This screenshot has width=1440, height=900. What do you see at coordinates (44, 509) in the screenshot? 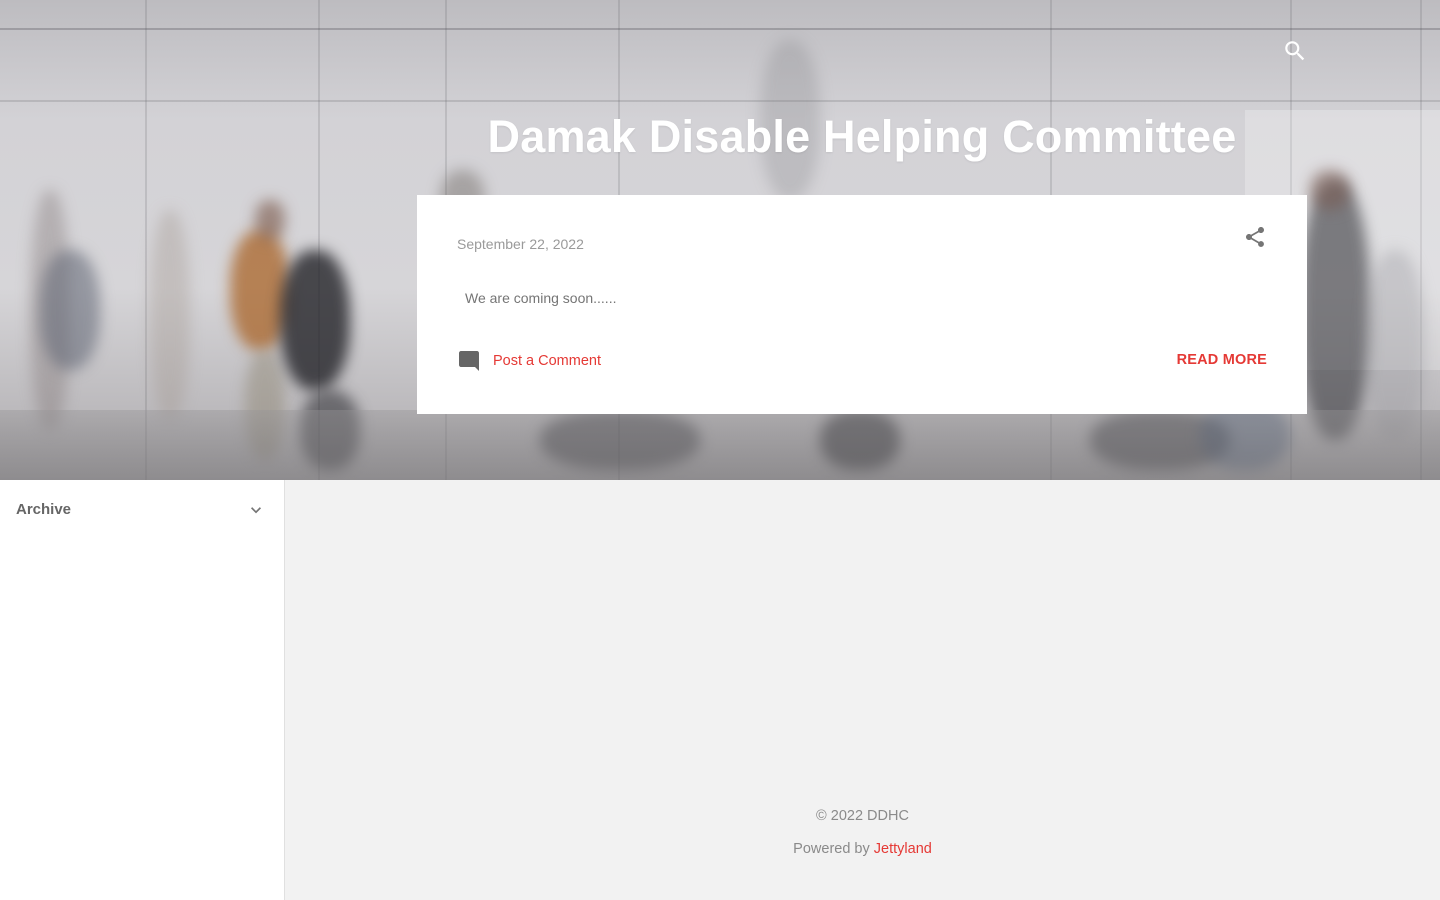
I see `archive-title: Archive` at bounding box center [44, 509].